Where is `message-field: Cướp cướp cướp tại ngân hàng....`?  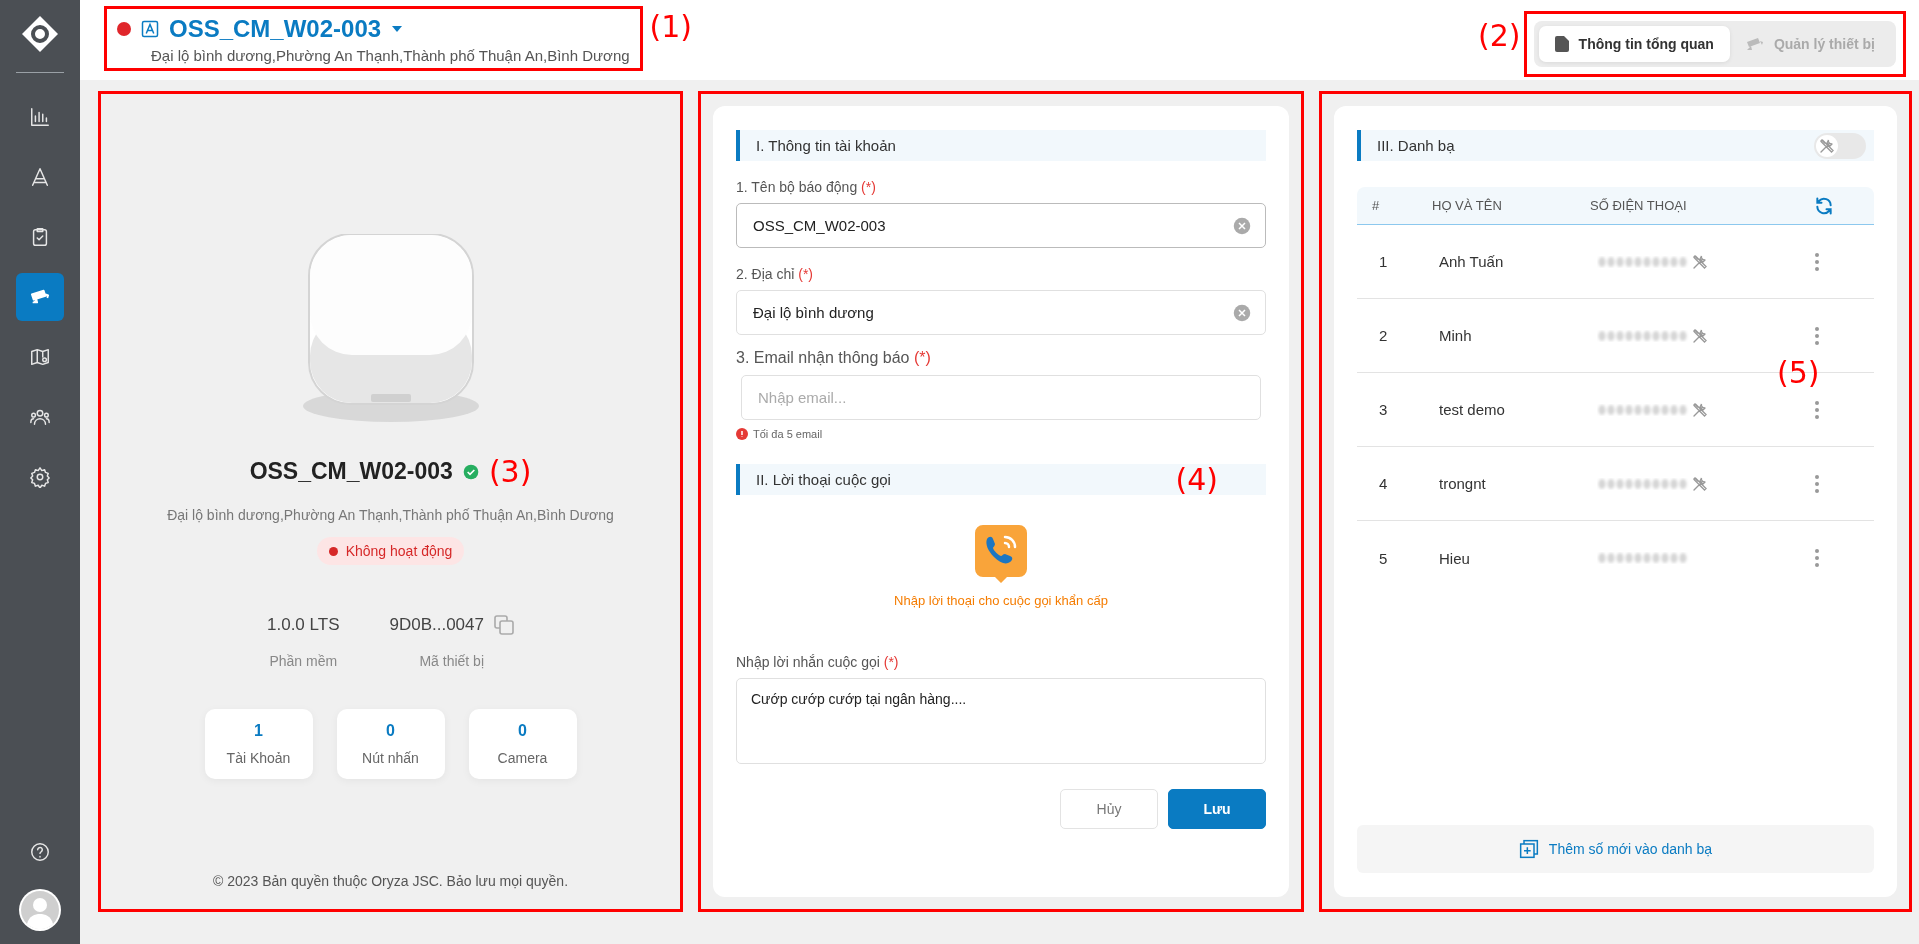
message-field: Cướp cướp cướp tại ngân hàng.... is located at coordinates (1001, 721).